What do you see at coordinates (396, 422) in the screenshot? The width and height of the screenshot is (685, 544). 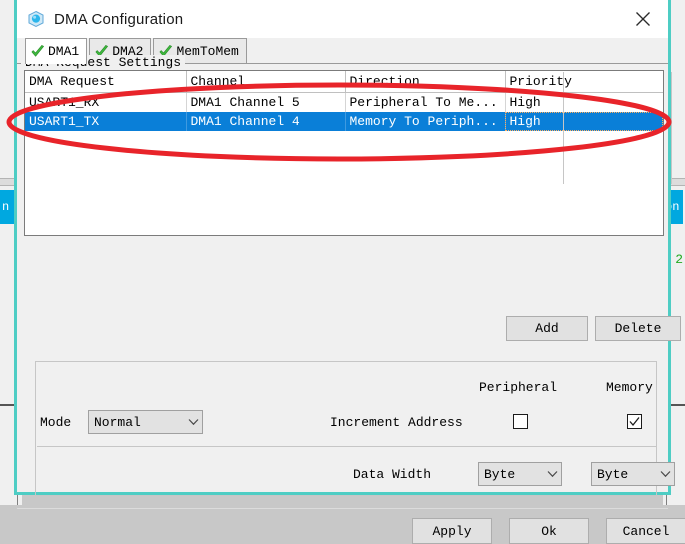 I see `increment-address-label: Increment Address` at bounding box center [396, 422].